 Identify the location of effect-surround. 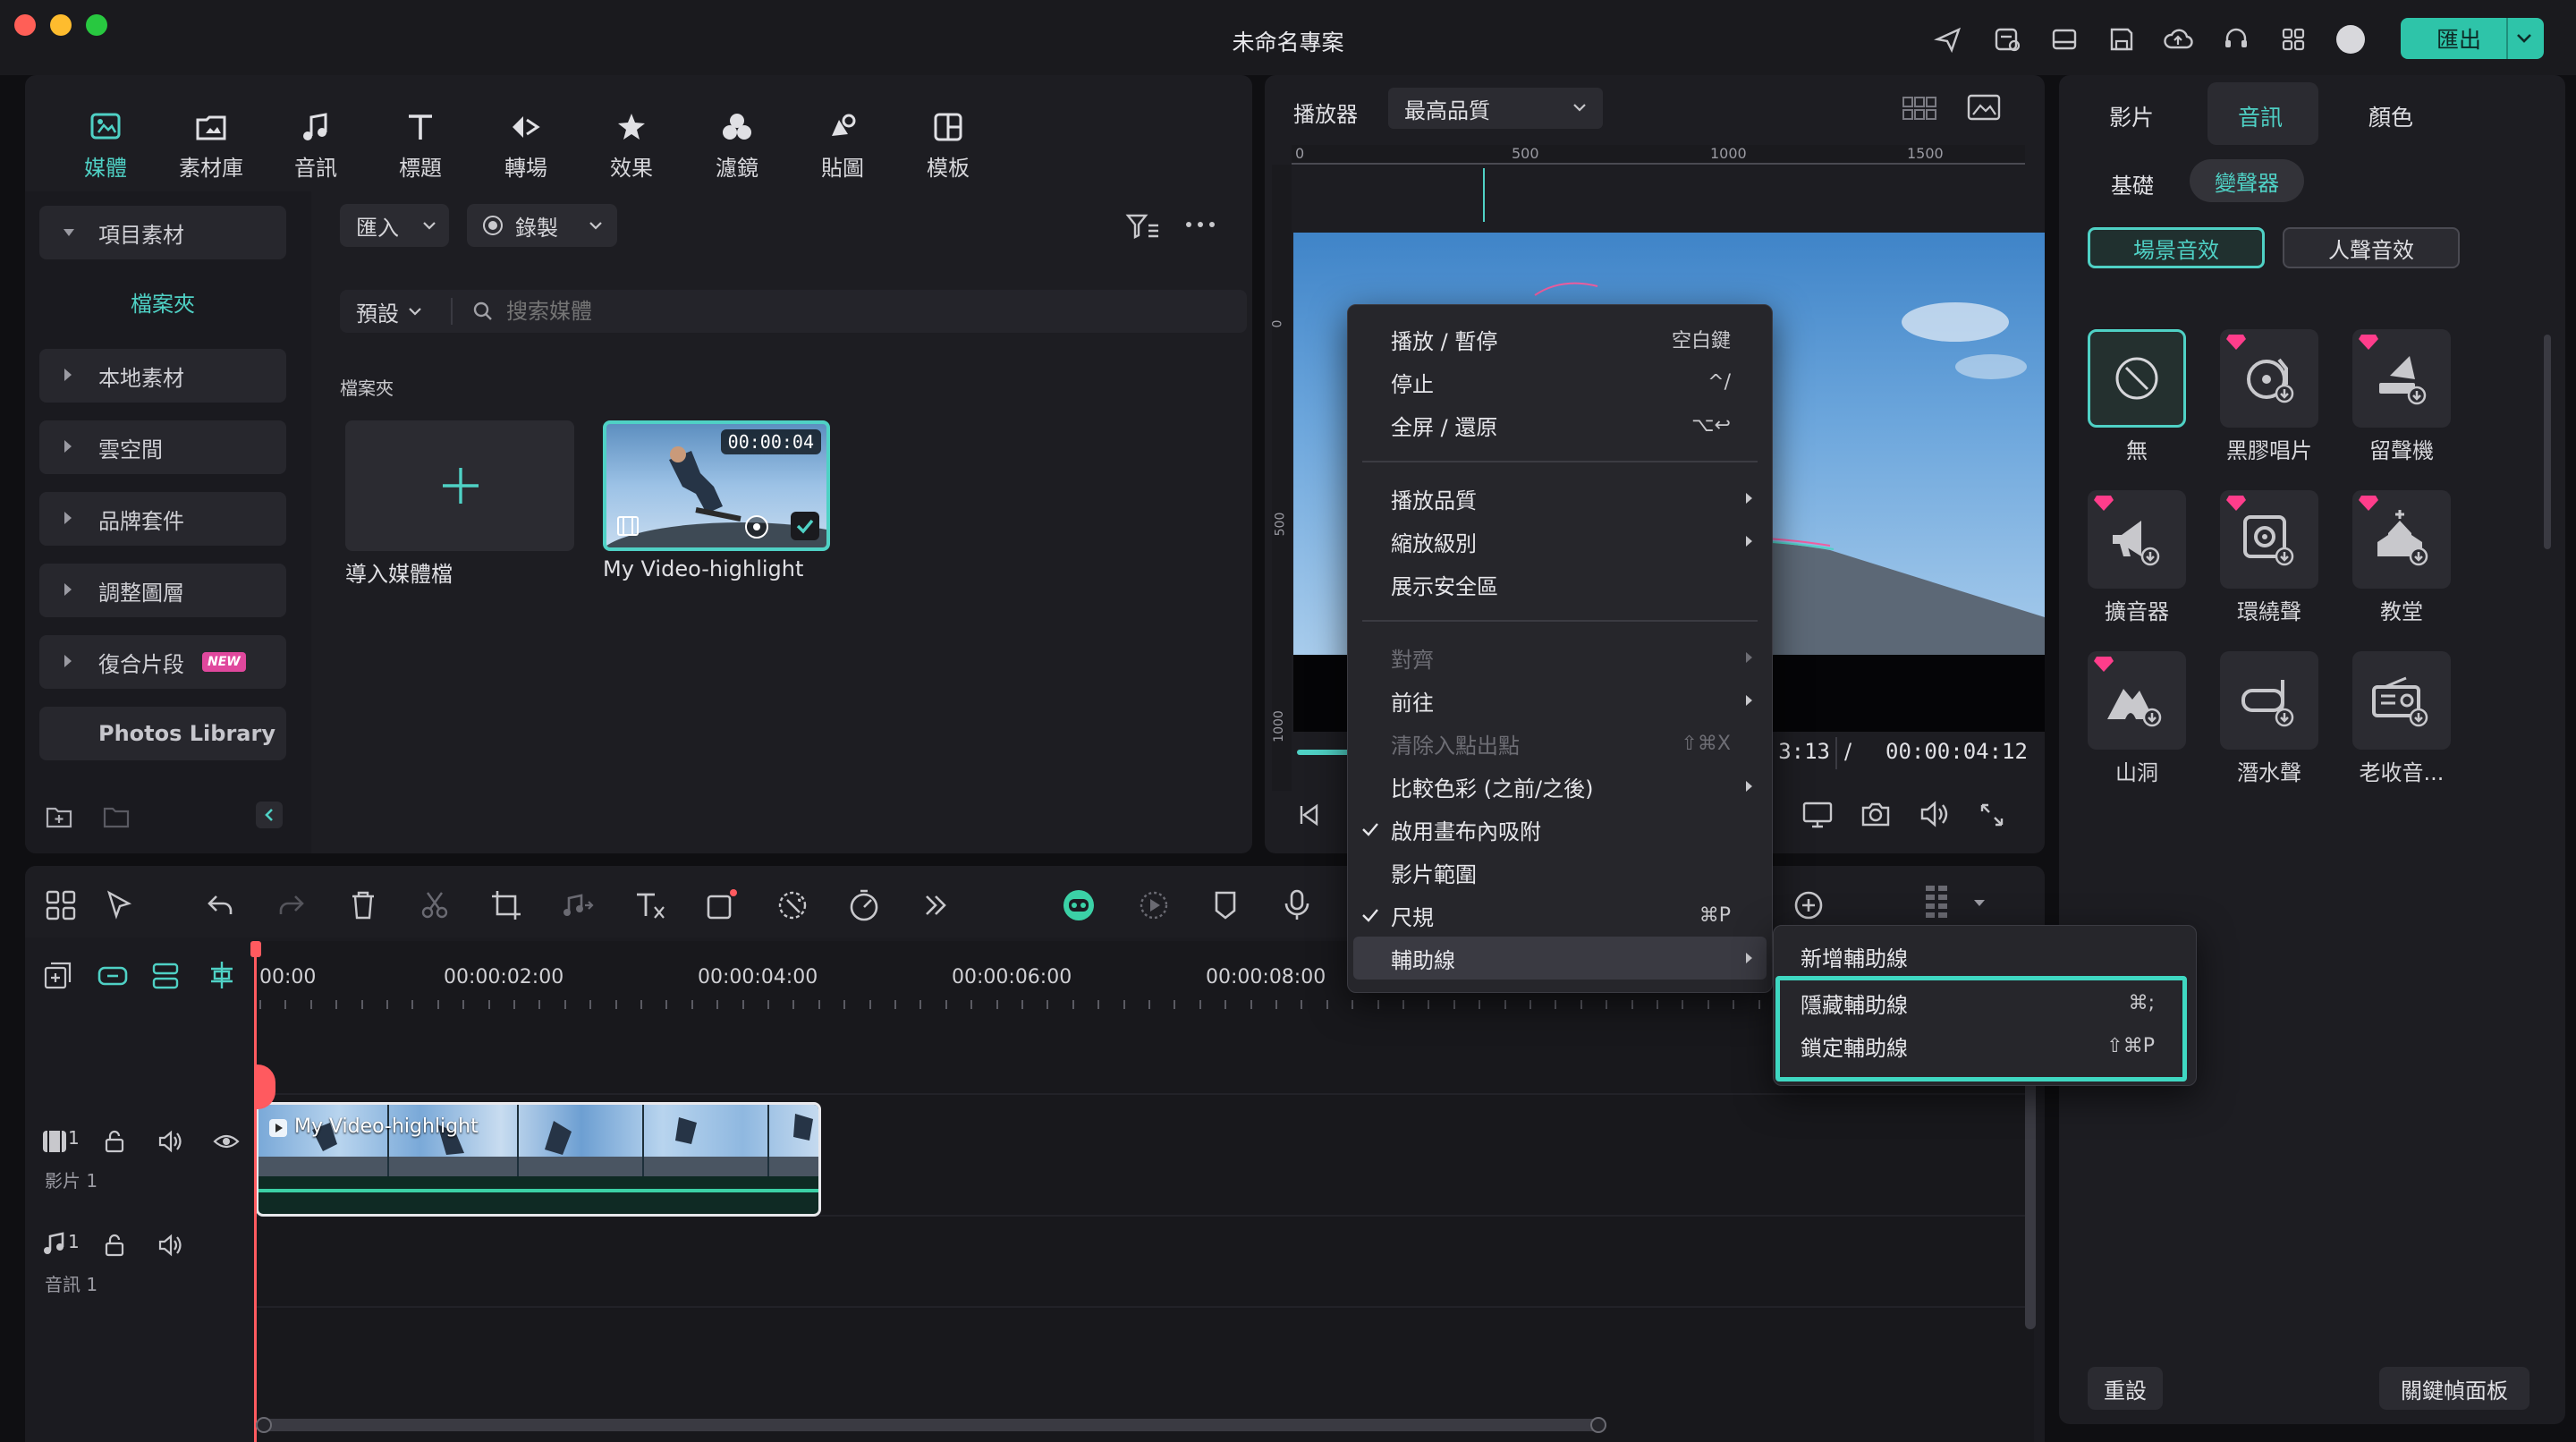
(2269, 539).